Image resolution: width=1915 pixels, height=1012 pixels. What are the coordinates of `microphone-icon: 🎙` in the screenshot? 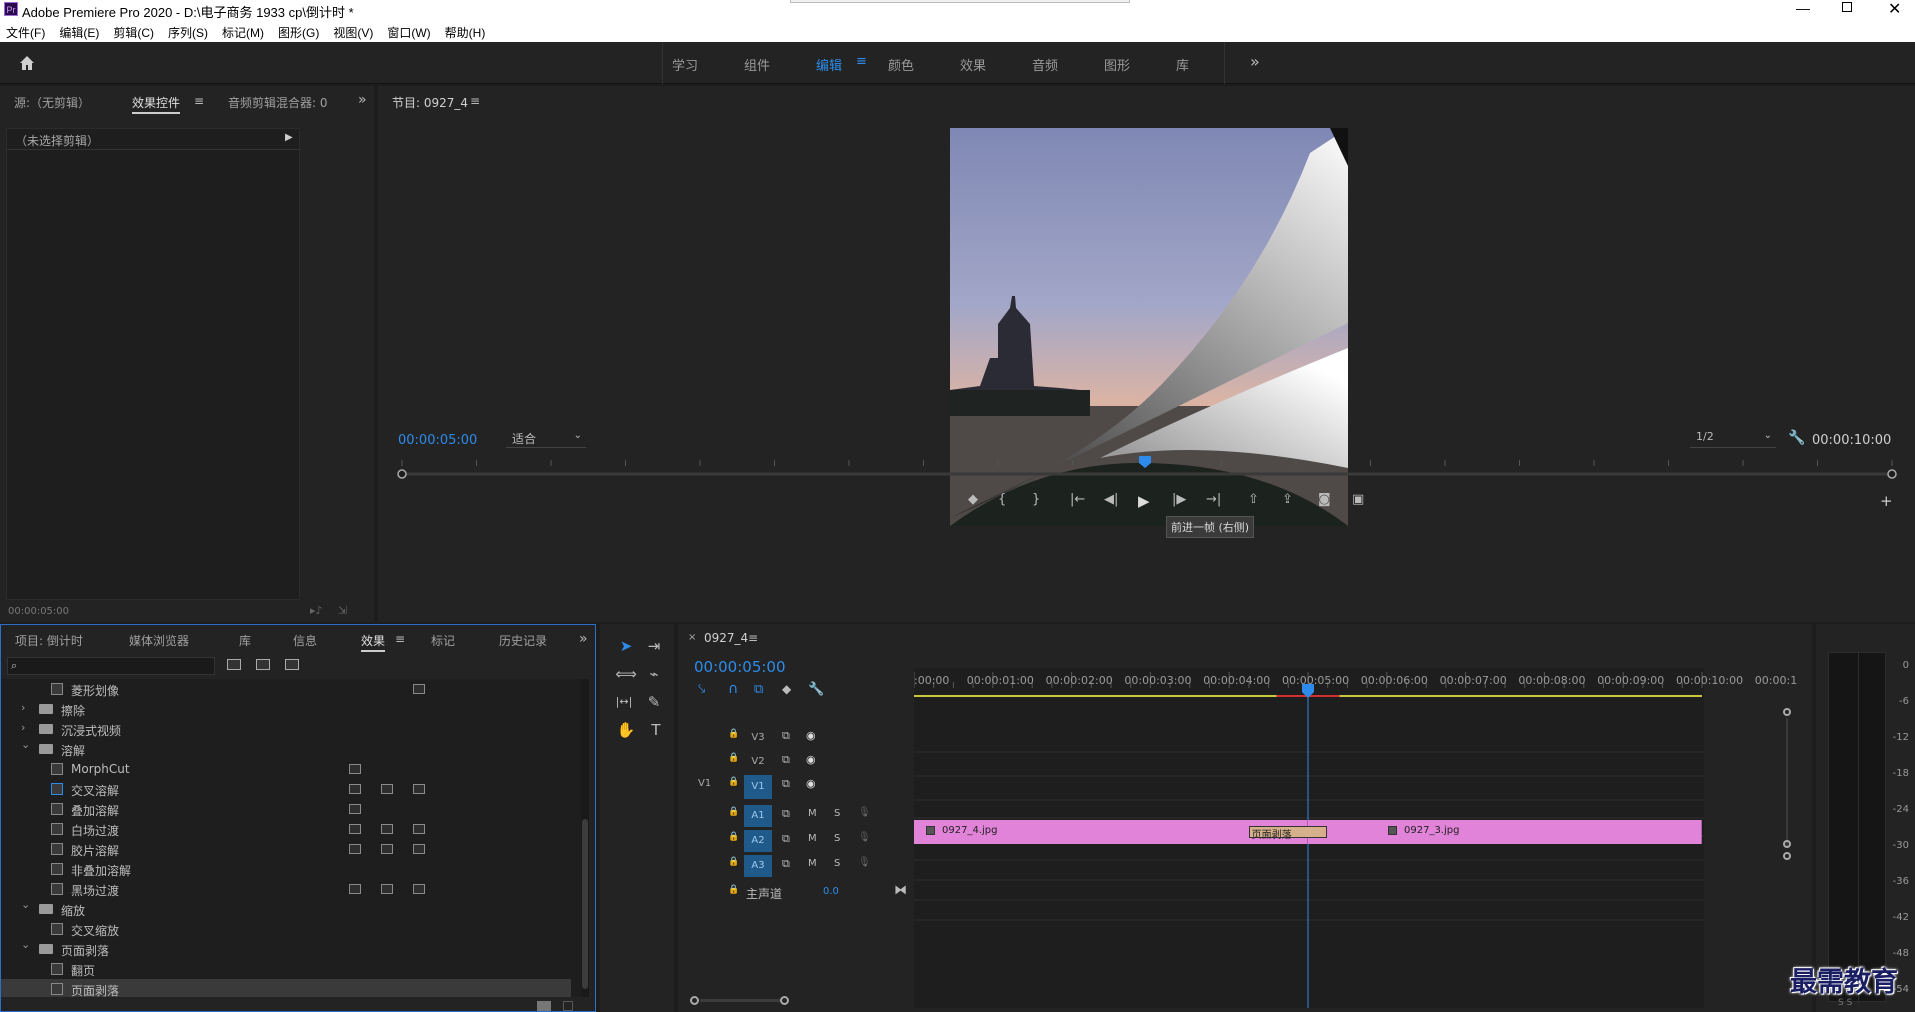 It's located at (864, 812).